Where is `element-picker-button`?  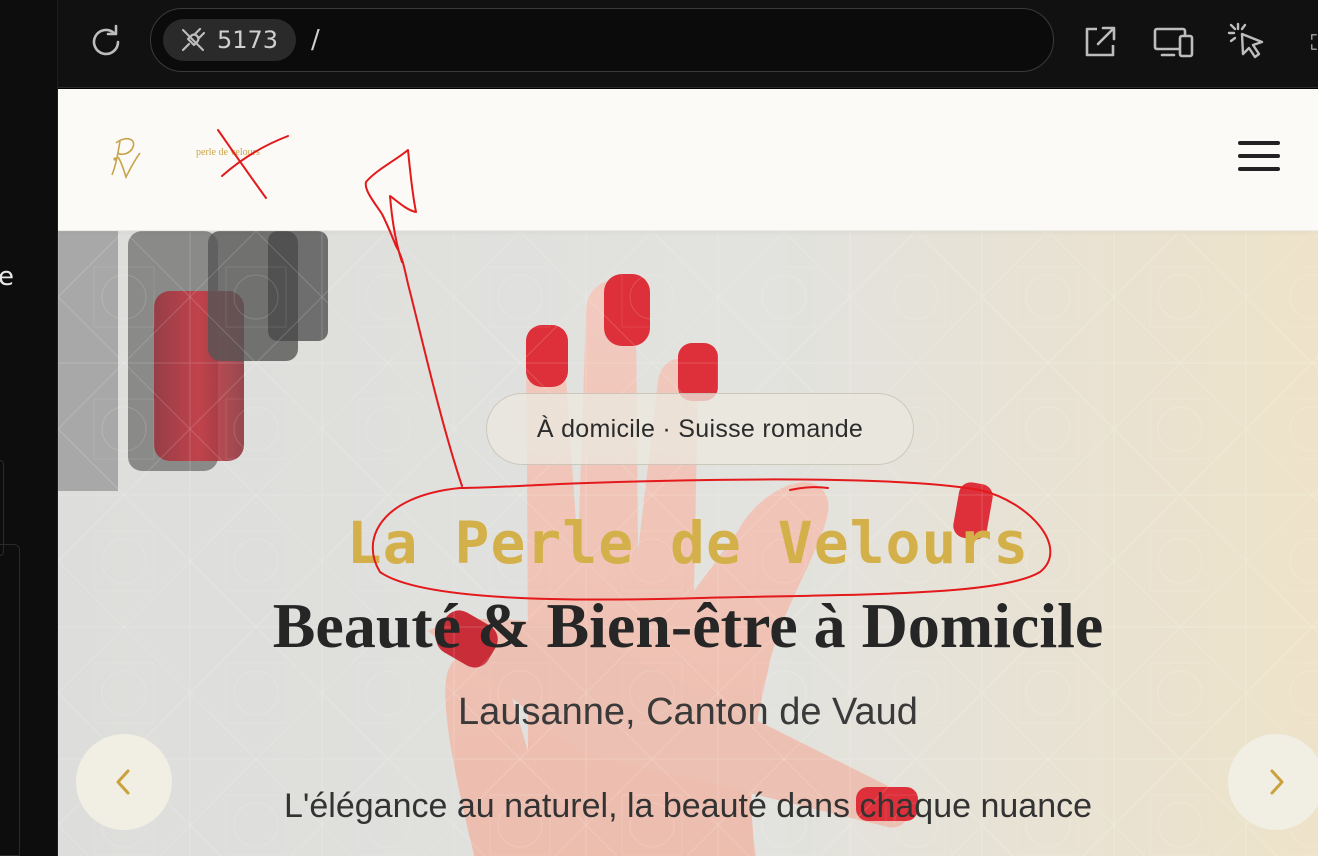
element-picker-button is located at coordinates (1248, 42).